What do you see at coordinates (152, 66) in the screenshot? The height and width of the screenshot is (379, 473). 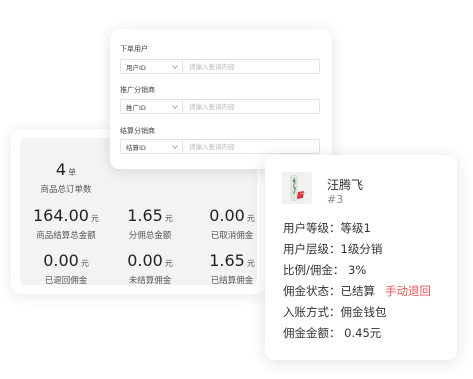 I see `order-user-select: 用户ID` at bounding box center [152, 66].